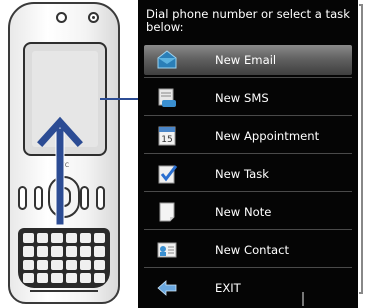 This screenshot has height=308, width=365. I want to click on svg-text: 15, so click(166, 140).